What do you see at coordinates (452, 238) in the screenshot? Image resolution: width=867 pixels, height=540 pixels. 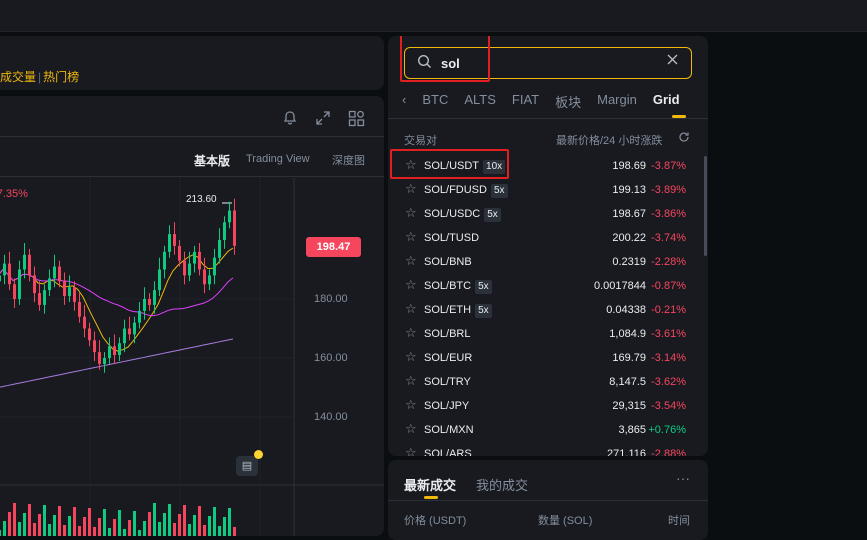 I see `pair-symbol: SOL/TUSD` at bounding box center [452, 238].